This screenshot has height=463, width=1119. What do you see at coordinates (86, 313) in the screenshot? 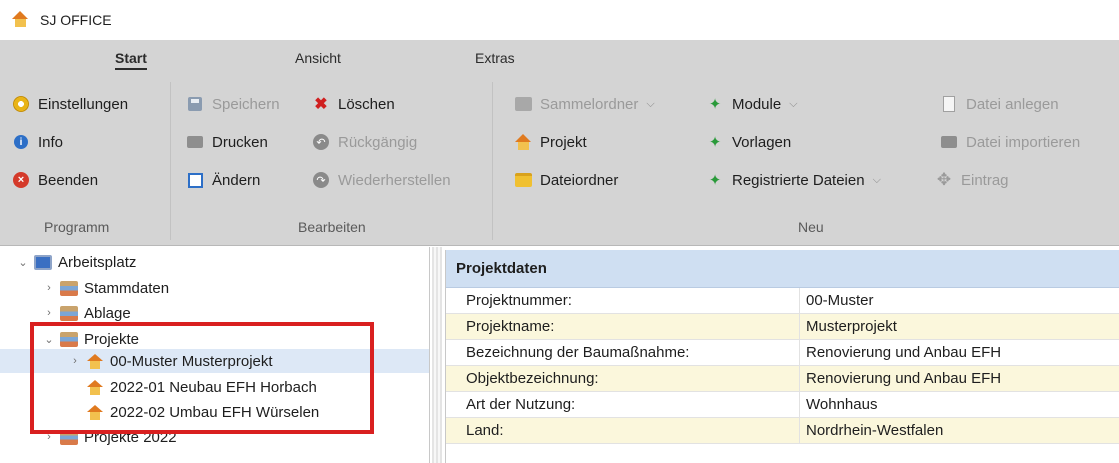
I see `tree-item-ablage: › Ablage` at bounding box center [86, 313].